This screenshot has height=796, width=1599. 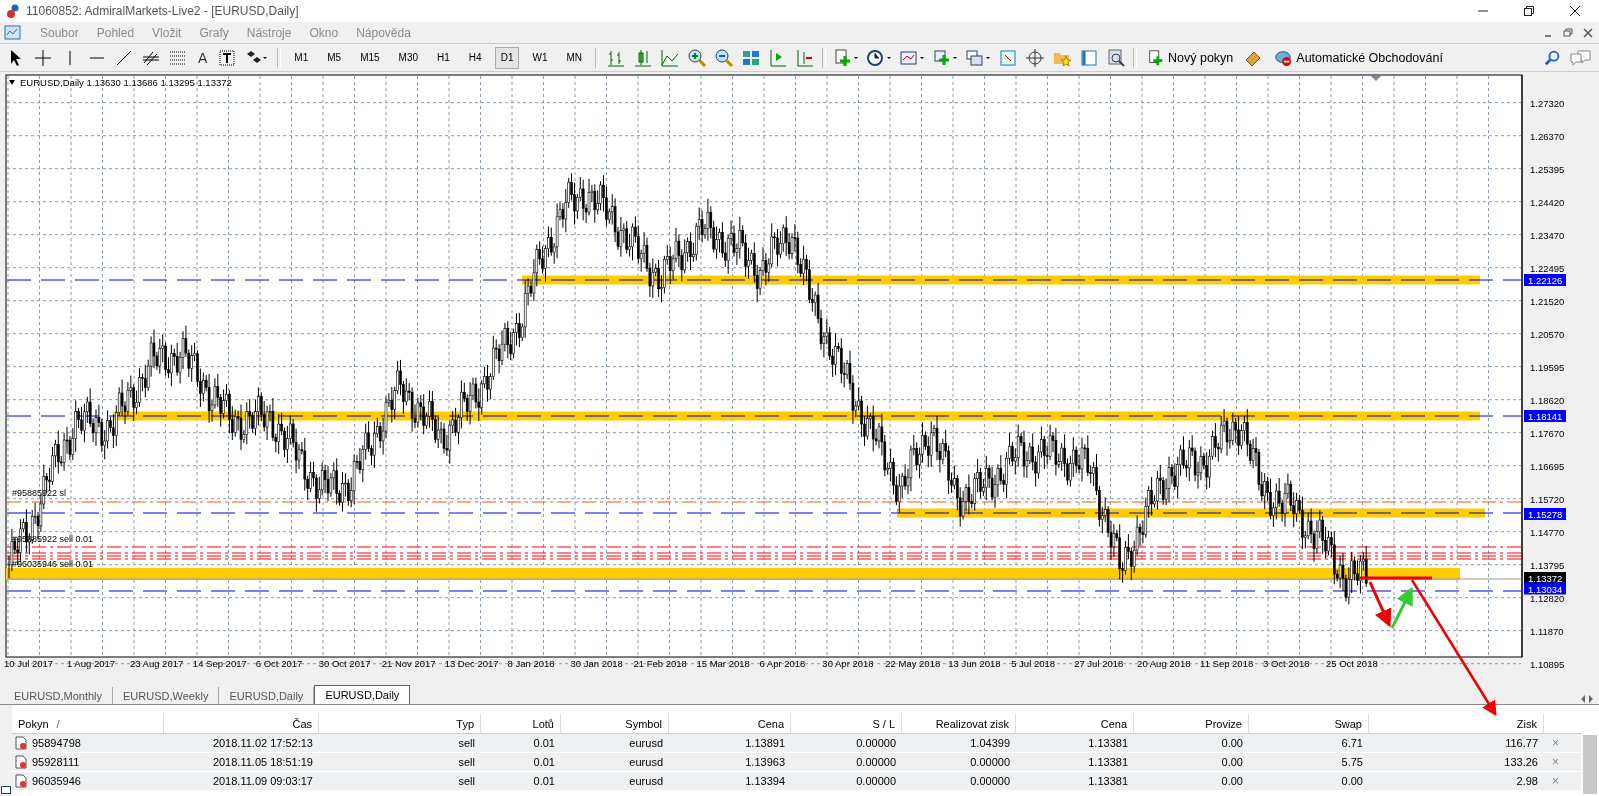 What do you see at coordinates (39, 493) in the screenshot?
I see `order-label: #95885922 sl` at bounding box center [39, 493].